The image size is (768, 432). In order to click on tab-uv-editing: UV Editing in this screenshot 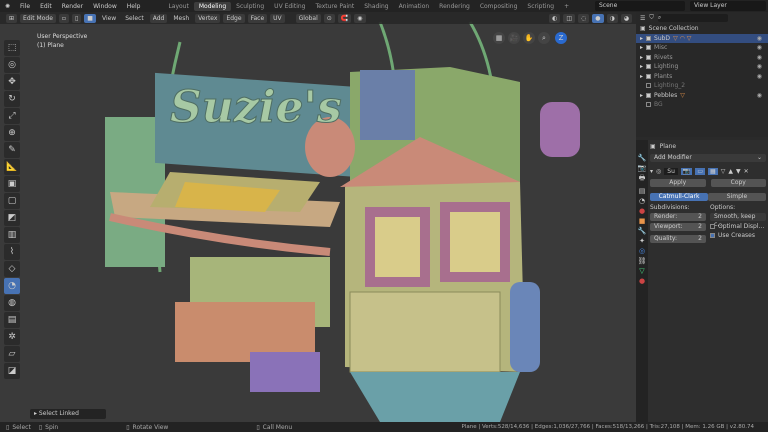, I will do `click(289, 6)`.